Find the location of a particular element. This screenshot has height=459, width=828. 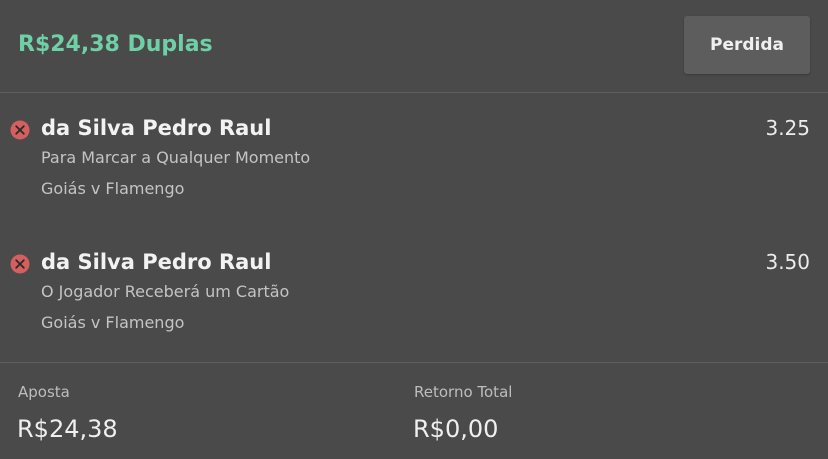

odds-value: 3.25 is located at coordinates (787, 128).